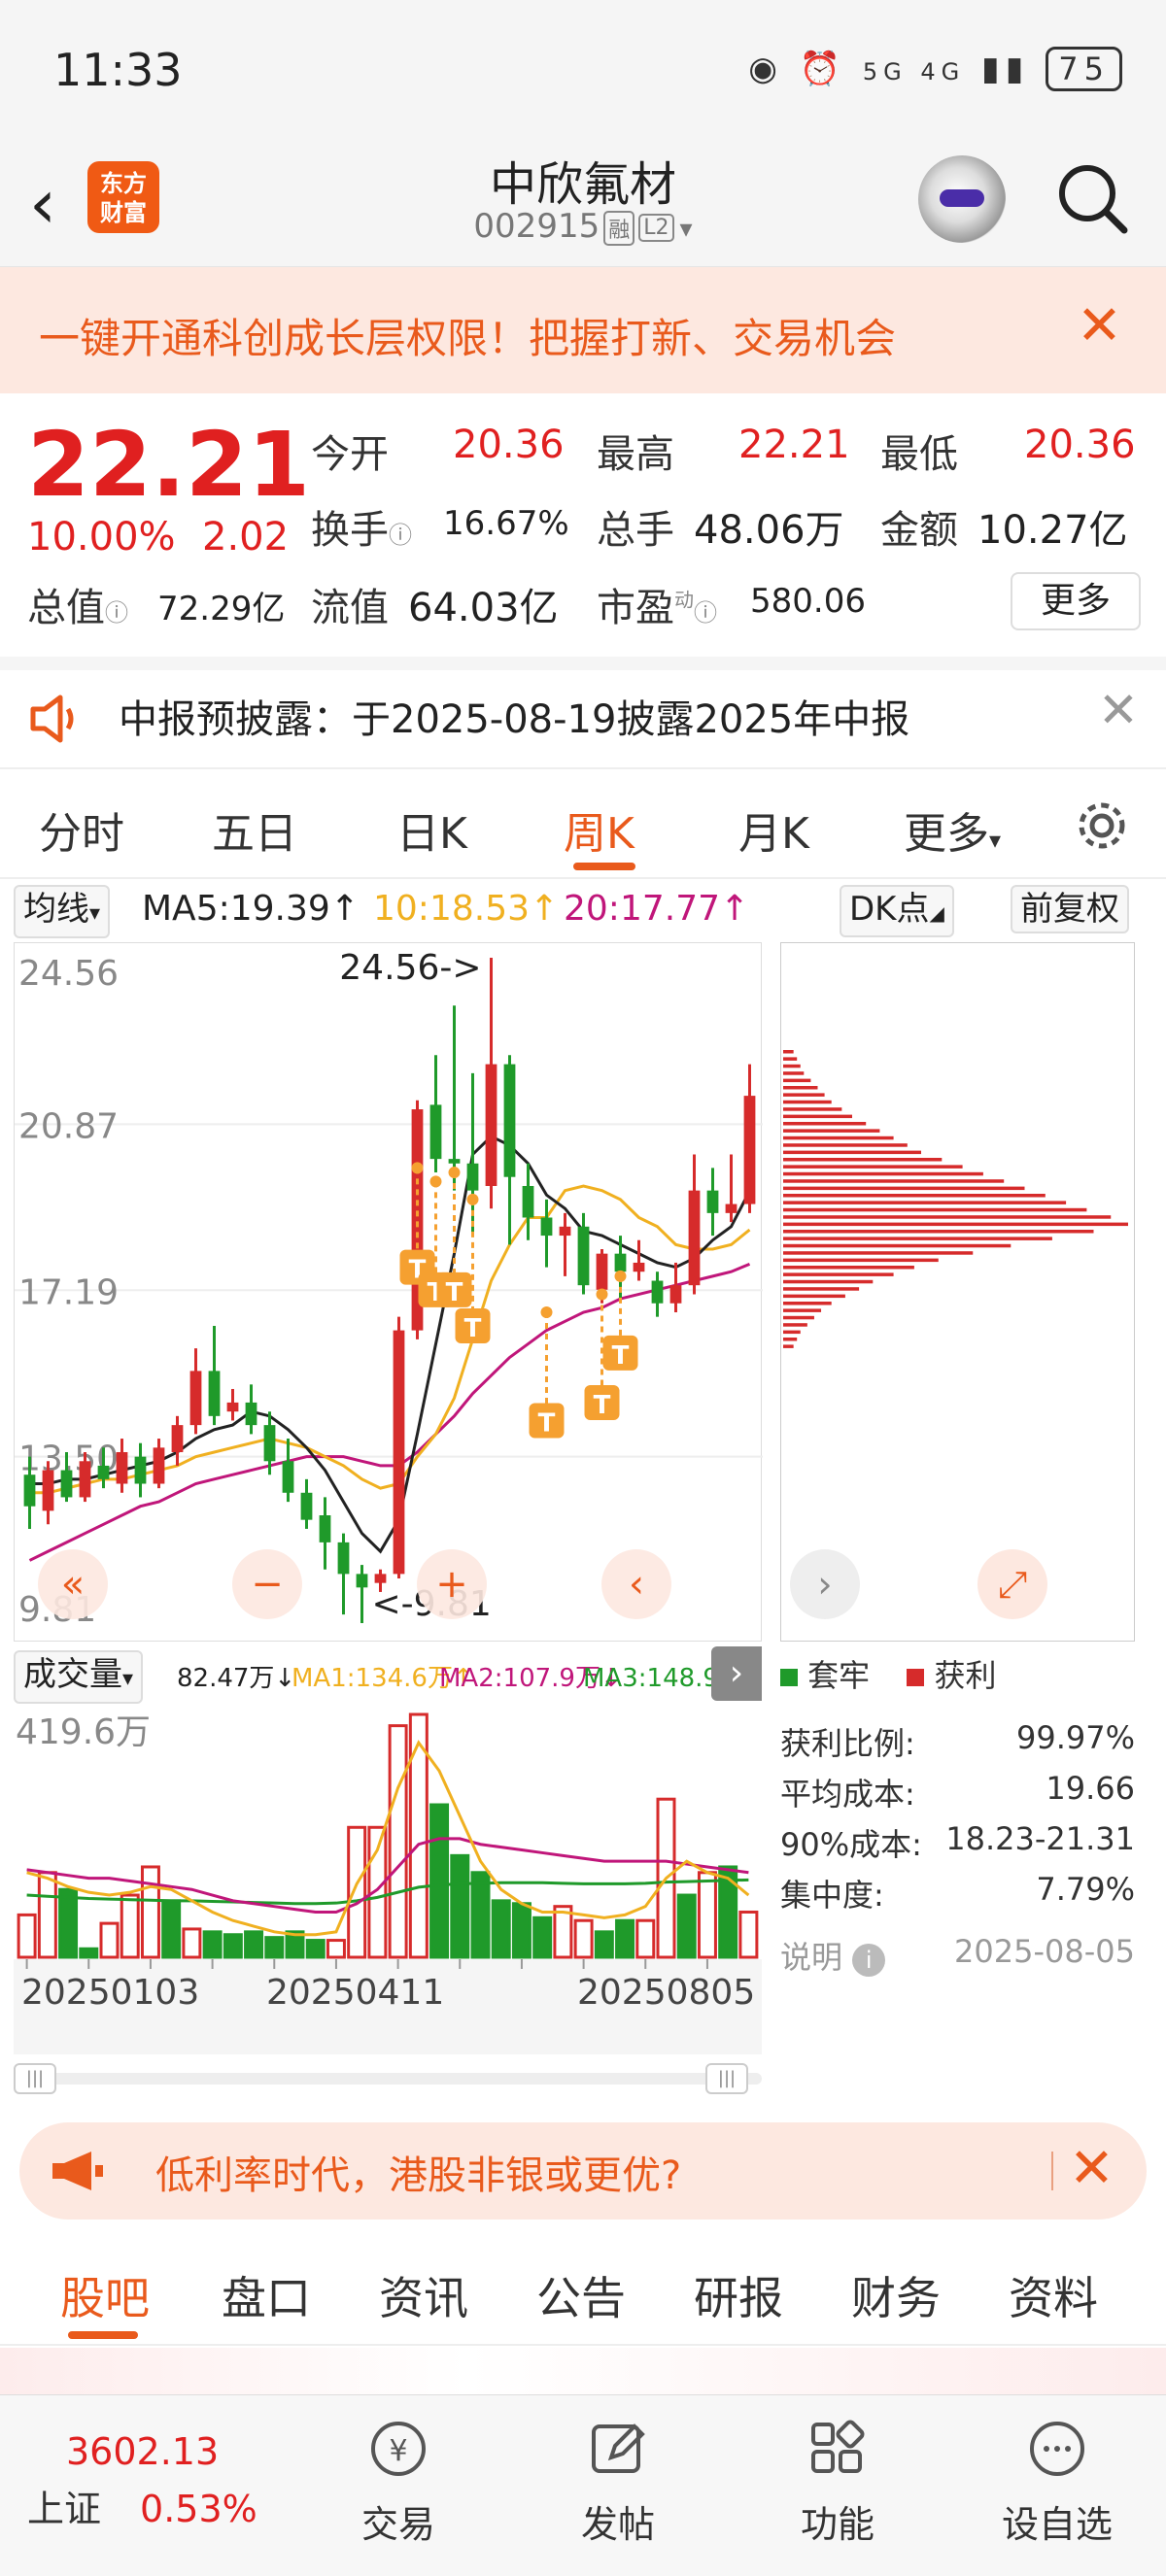  Describe the element at coordinates (837, 2481) in the screenshot. I see `function-button: 功能` at that location.